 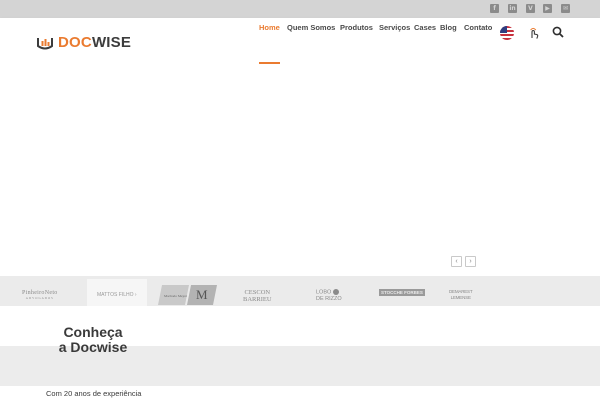 I want to click on email-glyph: ✉, so click(x=565, y=8).